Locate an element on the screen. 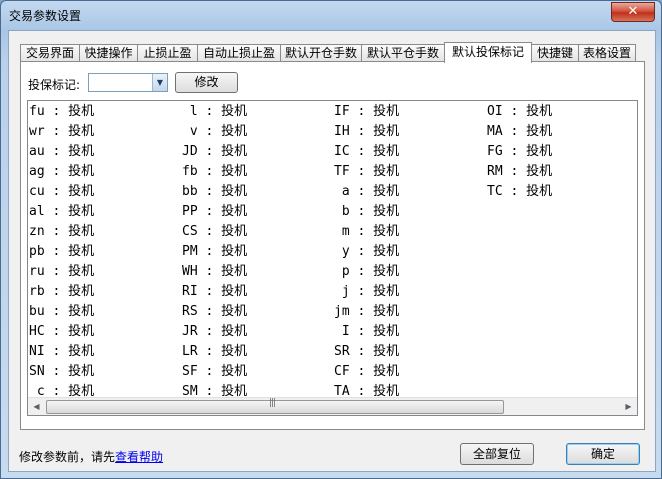 This screenshot has height=479, width=662. list-item: pb : 投机 is located at coordinates (61, 252).